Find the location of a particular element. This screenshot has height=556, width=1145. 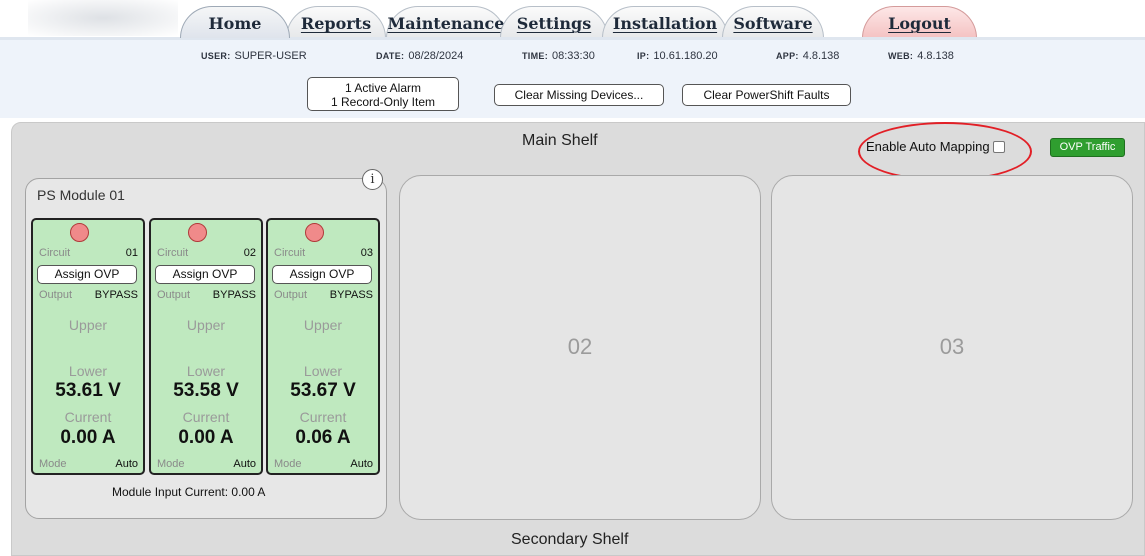

secondary-shelf-title: Secondary Shelf is located at coordinates (570, 539).